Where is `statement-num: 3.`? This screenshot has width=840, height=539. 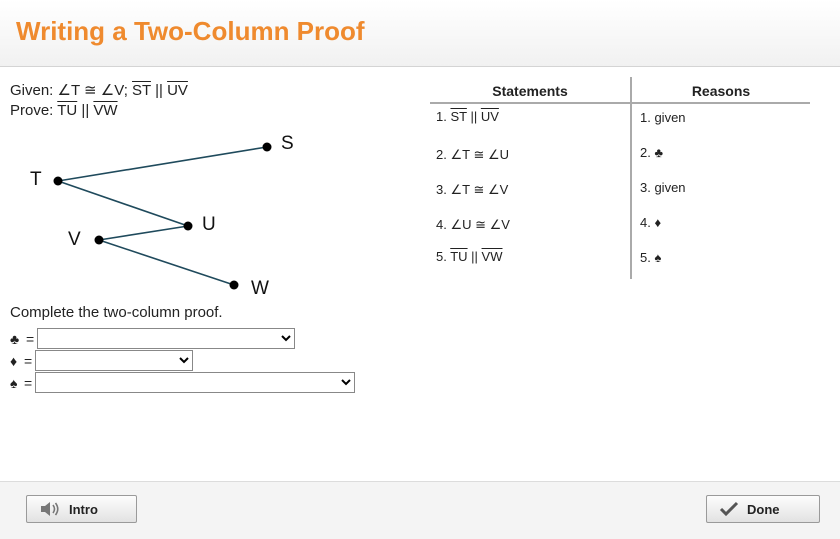 statement-num: 3. is located at coordinates (443, 189).